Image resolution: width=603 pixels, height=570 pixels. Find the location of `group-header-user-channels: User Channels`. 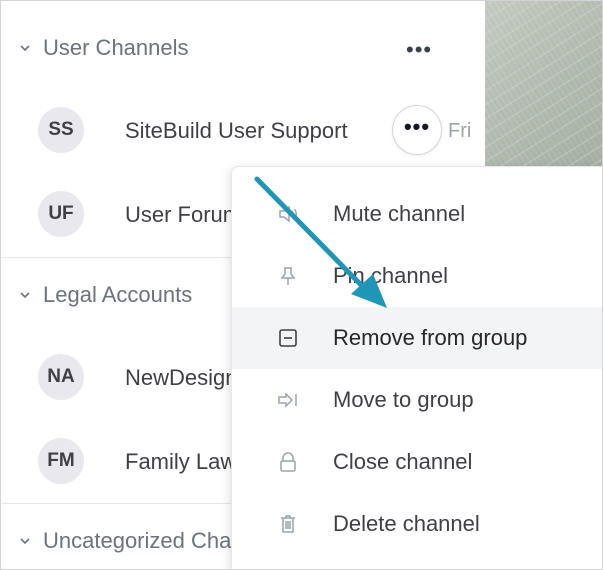

group-header-user-channels: User Channels is located at coordinates (104, 48).